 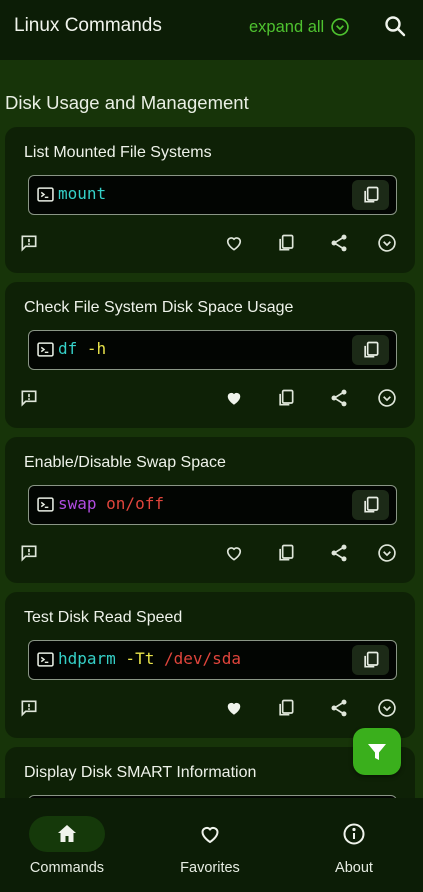 I want to click on search-button, so click(x=396, y=27).